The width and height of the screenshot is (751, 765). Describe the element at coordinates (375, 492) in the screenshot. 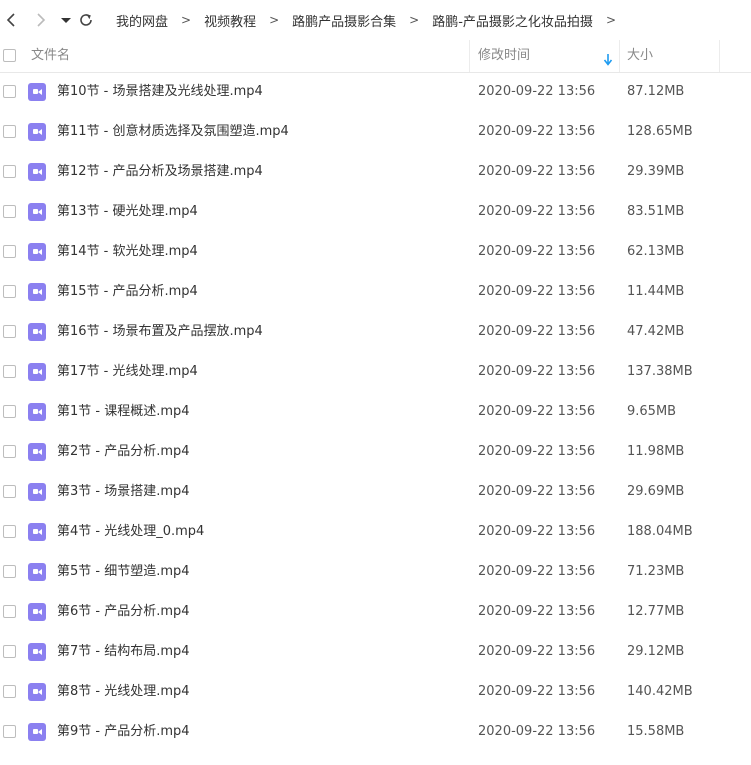

I see `file-row: 第3节 - 场景搭建.mp4 2020-09-22 13:56 29.69MB` at that location.